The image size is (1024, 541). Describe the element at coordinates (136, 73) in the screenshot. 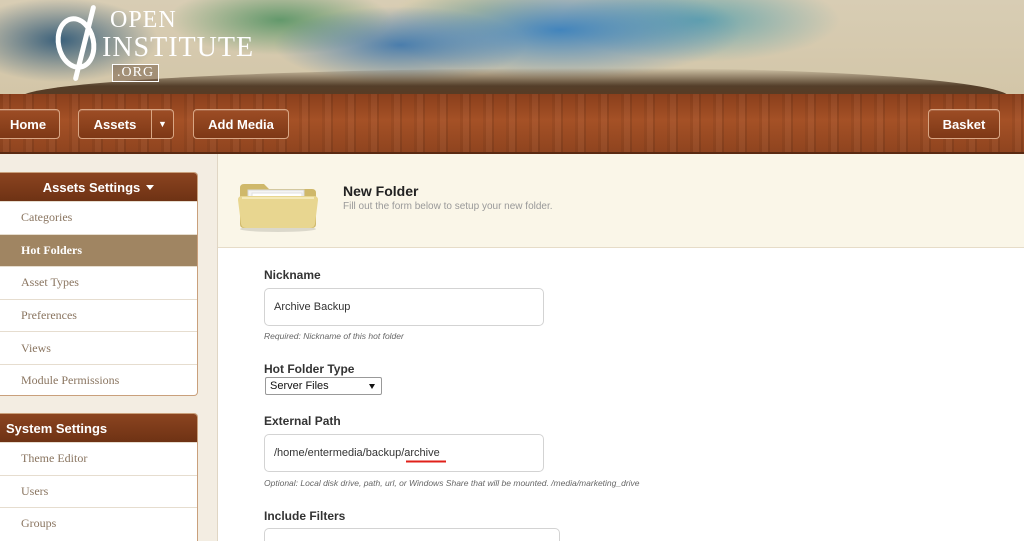

I see `logo-line-org: .ORG` at that location.